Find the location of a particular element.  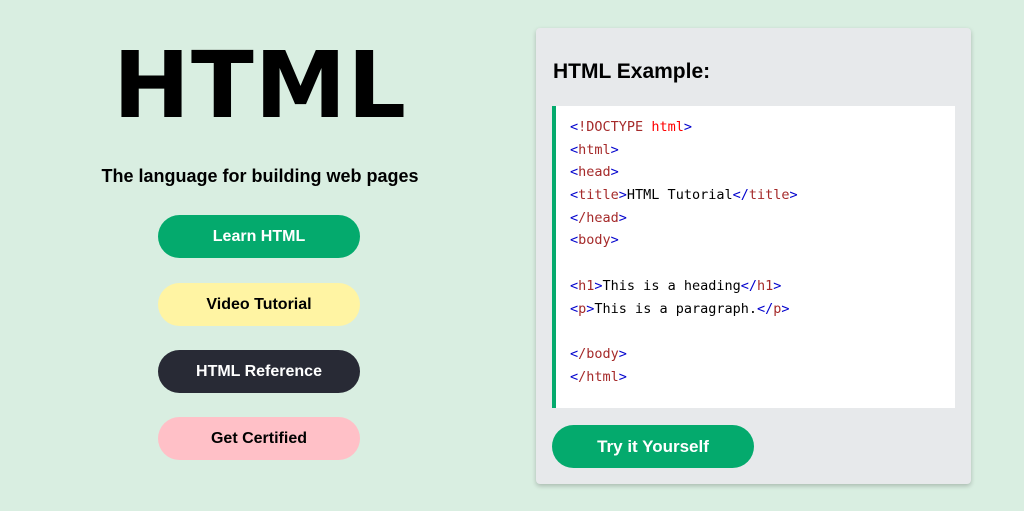

code-line-title: <title>HTML Tutorial</title> is located at coordinates (684, 195).